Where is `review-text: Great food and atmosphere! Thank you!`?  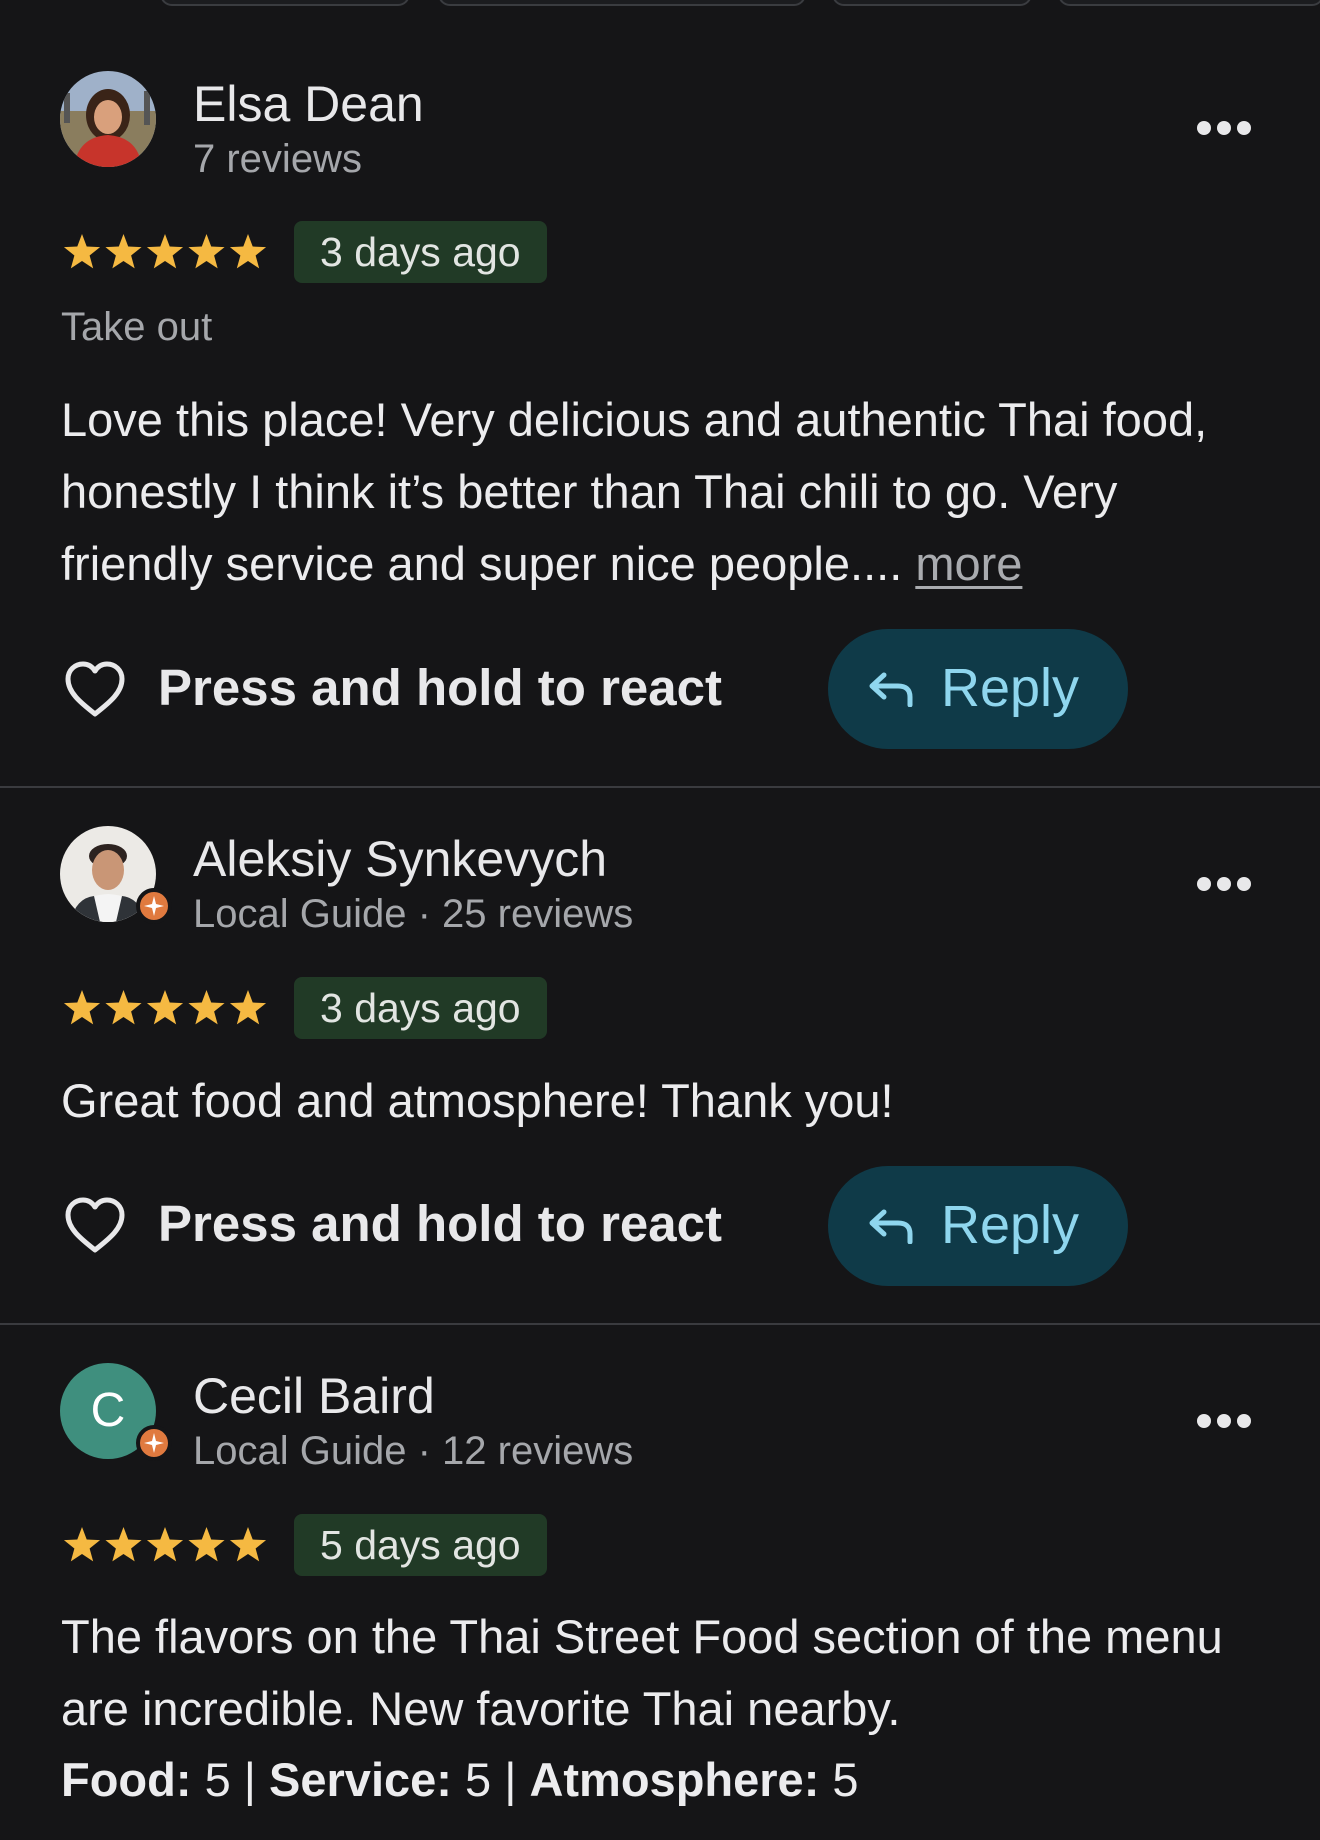
review-text: Great food and atmosphere! Thank you! is located at coordinates (477, 1100).